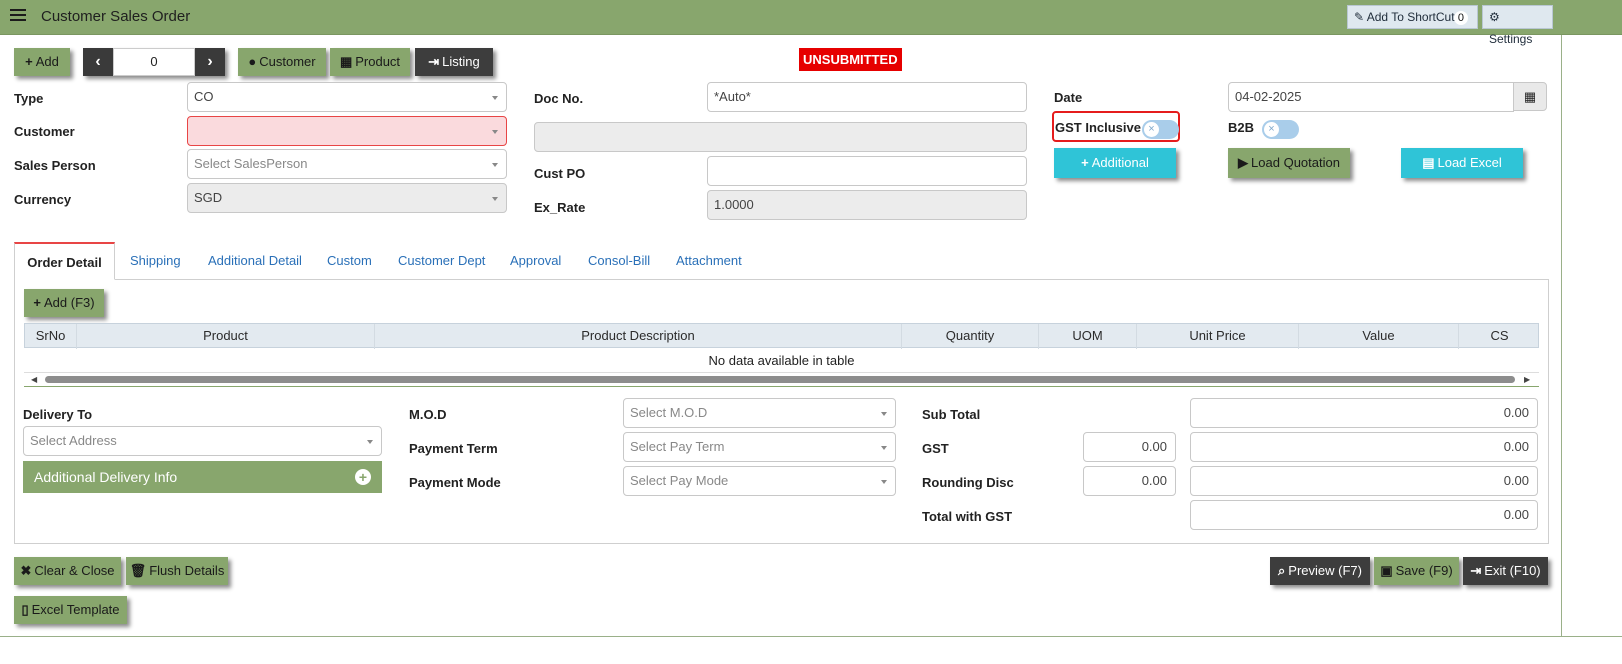  I want to click on scrollbar-thumb, so click(780, 379).